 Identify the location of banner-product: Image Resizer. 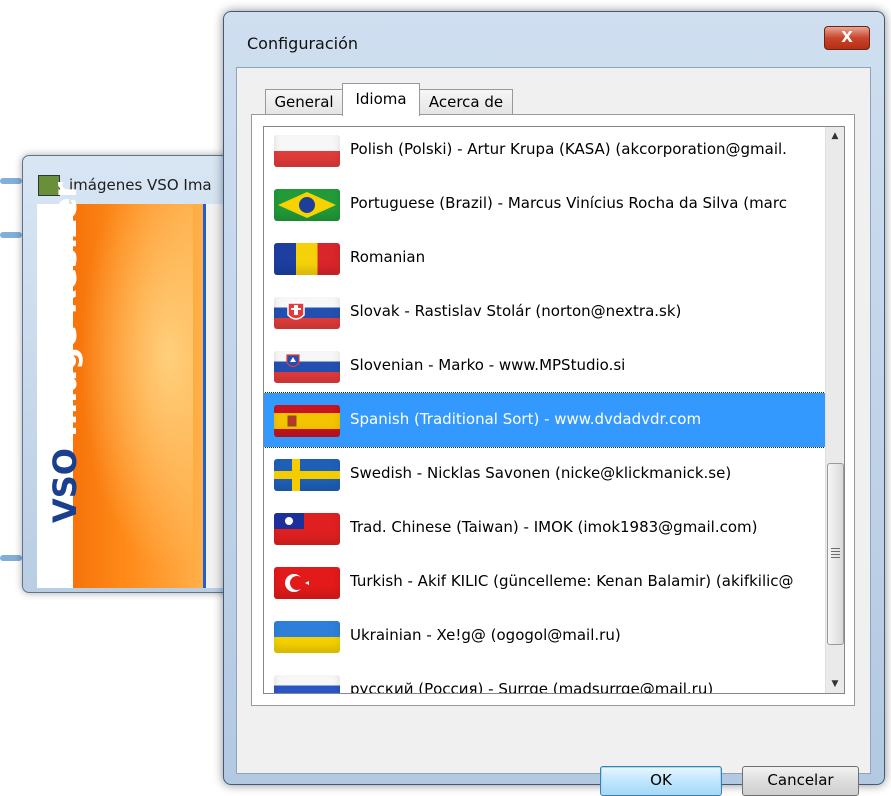
(65, 309).